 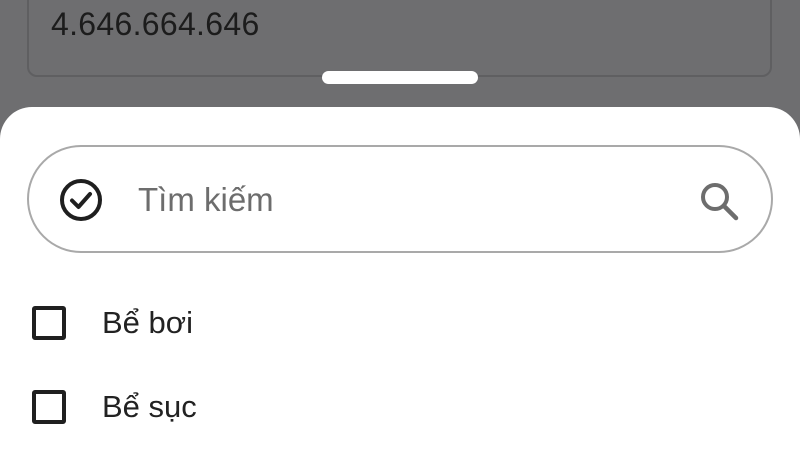 What do you see at coordinates (400, 77) in the screenshot?
I see `sheet-drag-handle` at bounding box center [400, 77].